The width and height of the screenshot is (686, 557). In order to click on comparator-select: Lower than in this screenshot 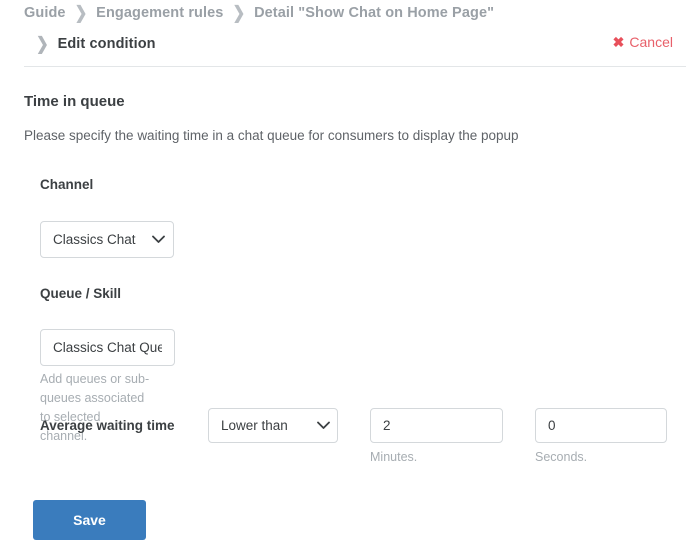, I will do `click(273, 425)`.